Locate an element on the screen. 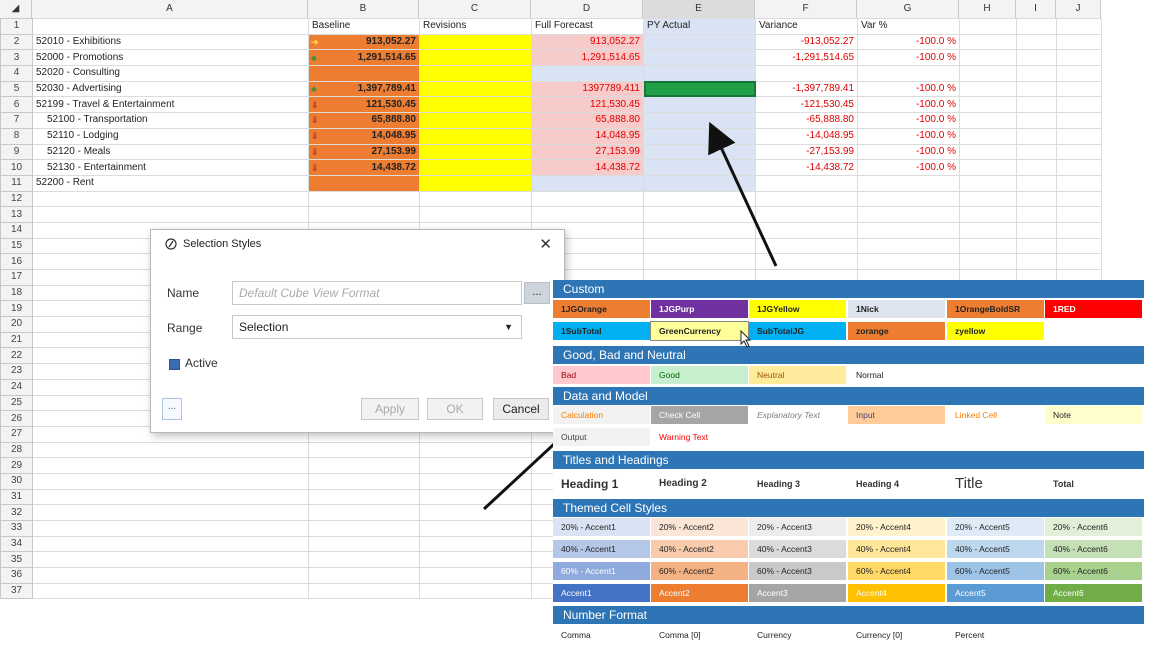  section-data-model: Data and Model is located at coordinates (848, 396).